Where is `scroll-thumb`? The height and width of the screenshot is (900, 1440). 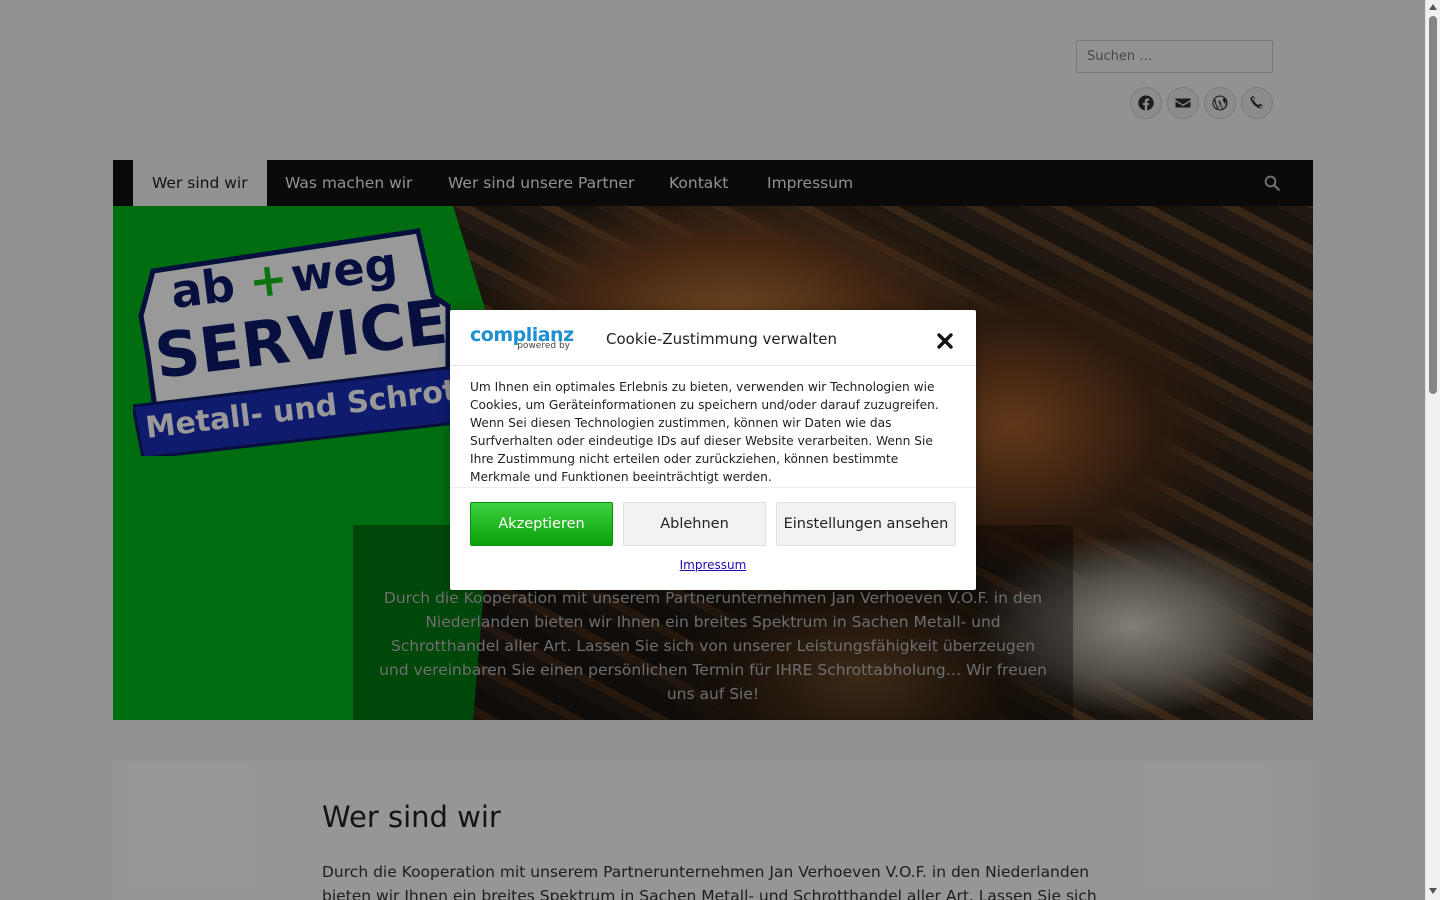 scroll-thumb is located at coordinates (1433, 205).